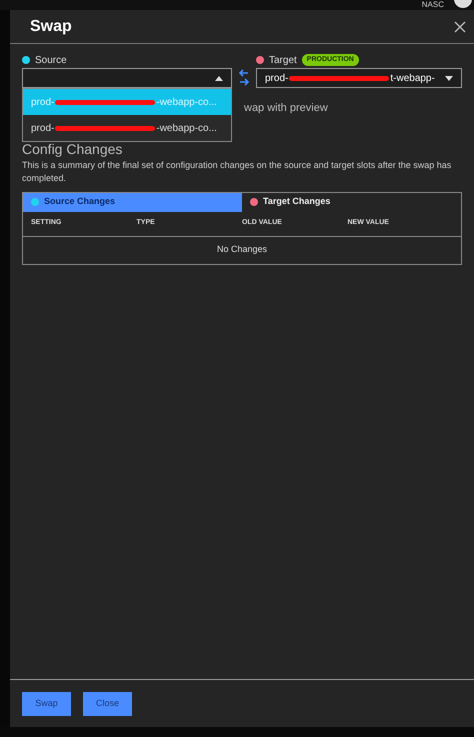  What do you see at coordinates (296, 201) in the screenshot?
I see `tab-label: Target Changes` at bounding box center [296, 201].